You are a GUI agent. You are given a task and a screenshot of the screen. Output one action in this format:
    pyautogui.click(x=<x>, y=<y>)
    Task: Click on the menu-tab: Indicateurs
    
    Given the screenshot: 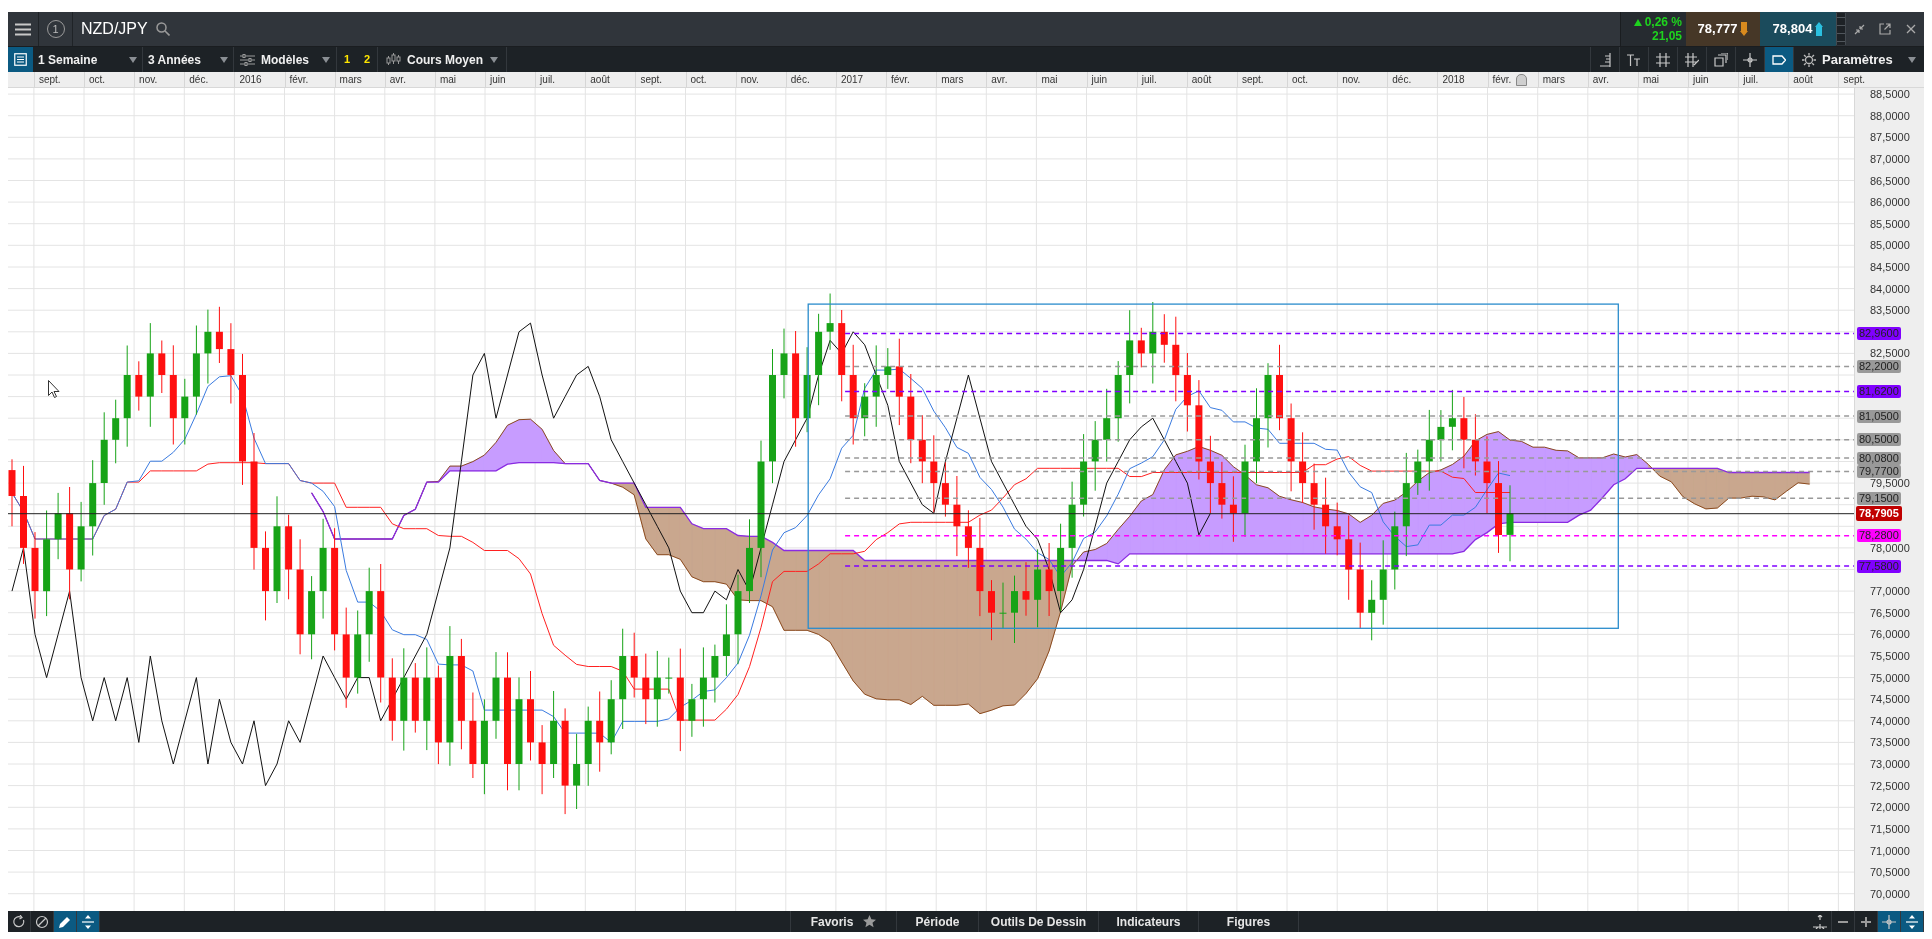 What is the action you would take?
    pyautogui.click(x=1149, y=921)
    